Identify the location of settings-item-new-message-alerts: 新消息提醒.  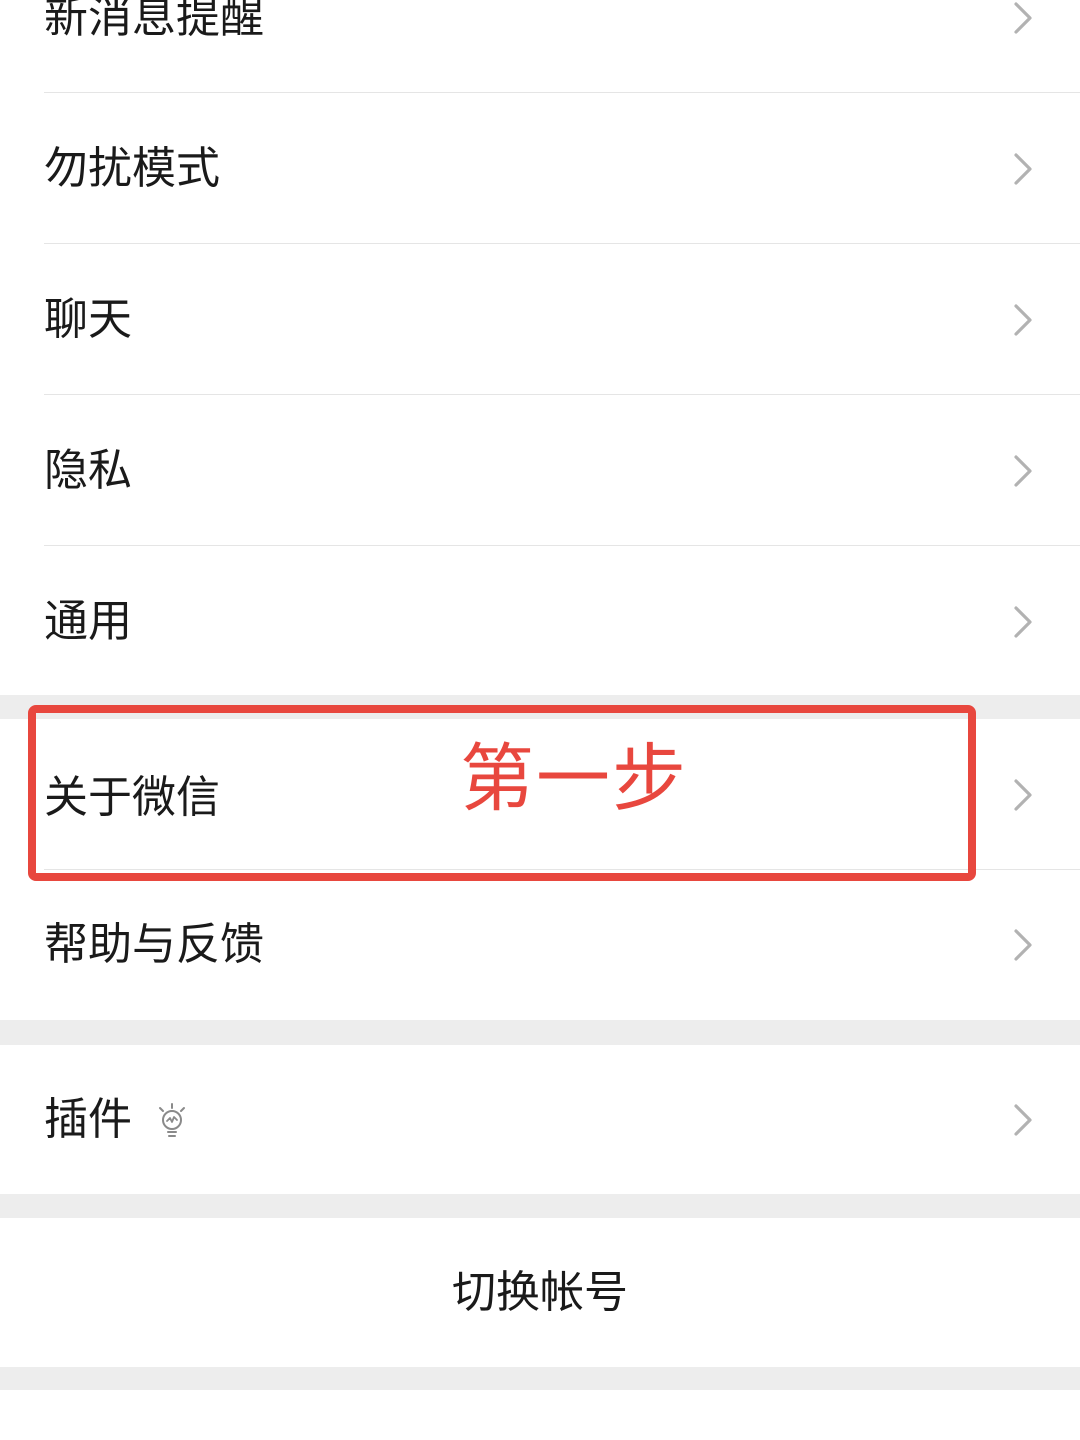
(540, 46).